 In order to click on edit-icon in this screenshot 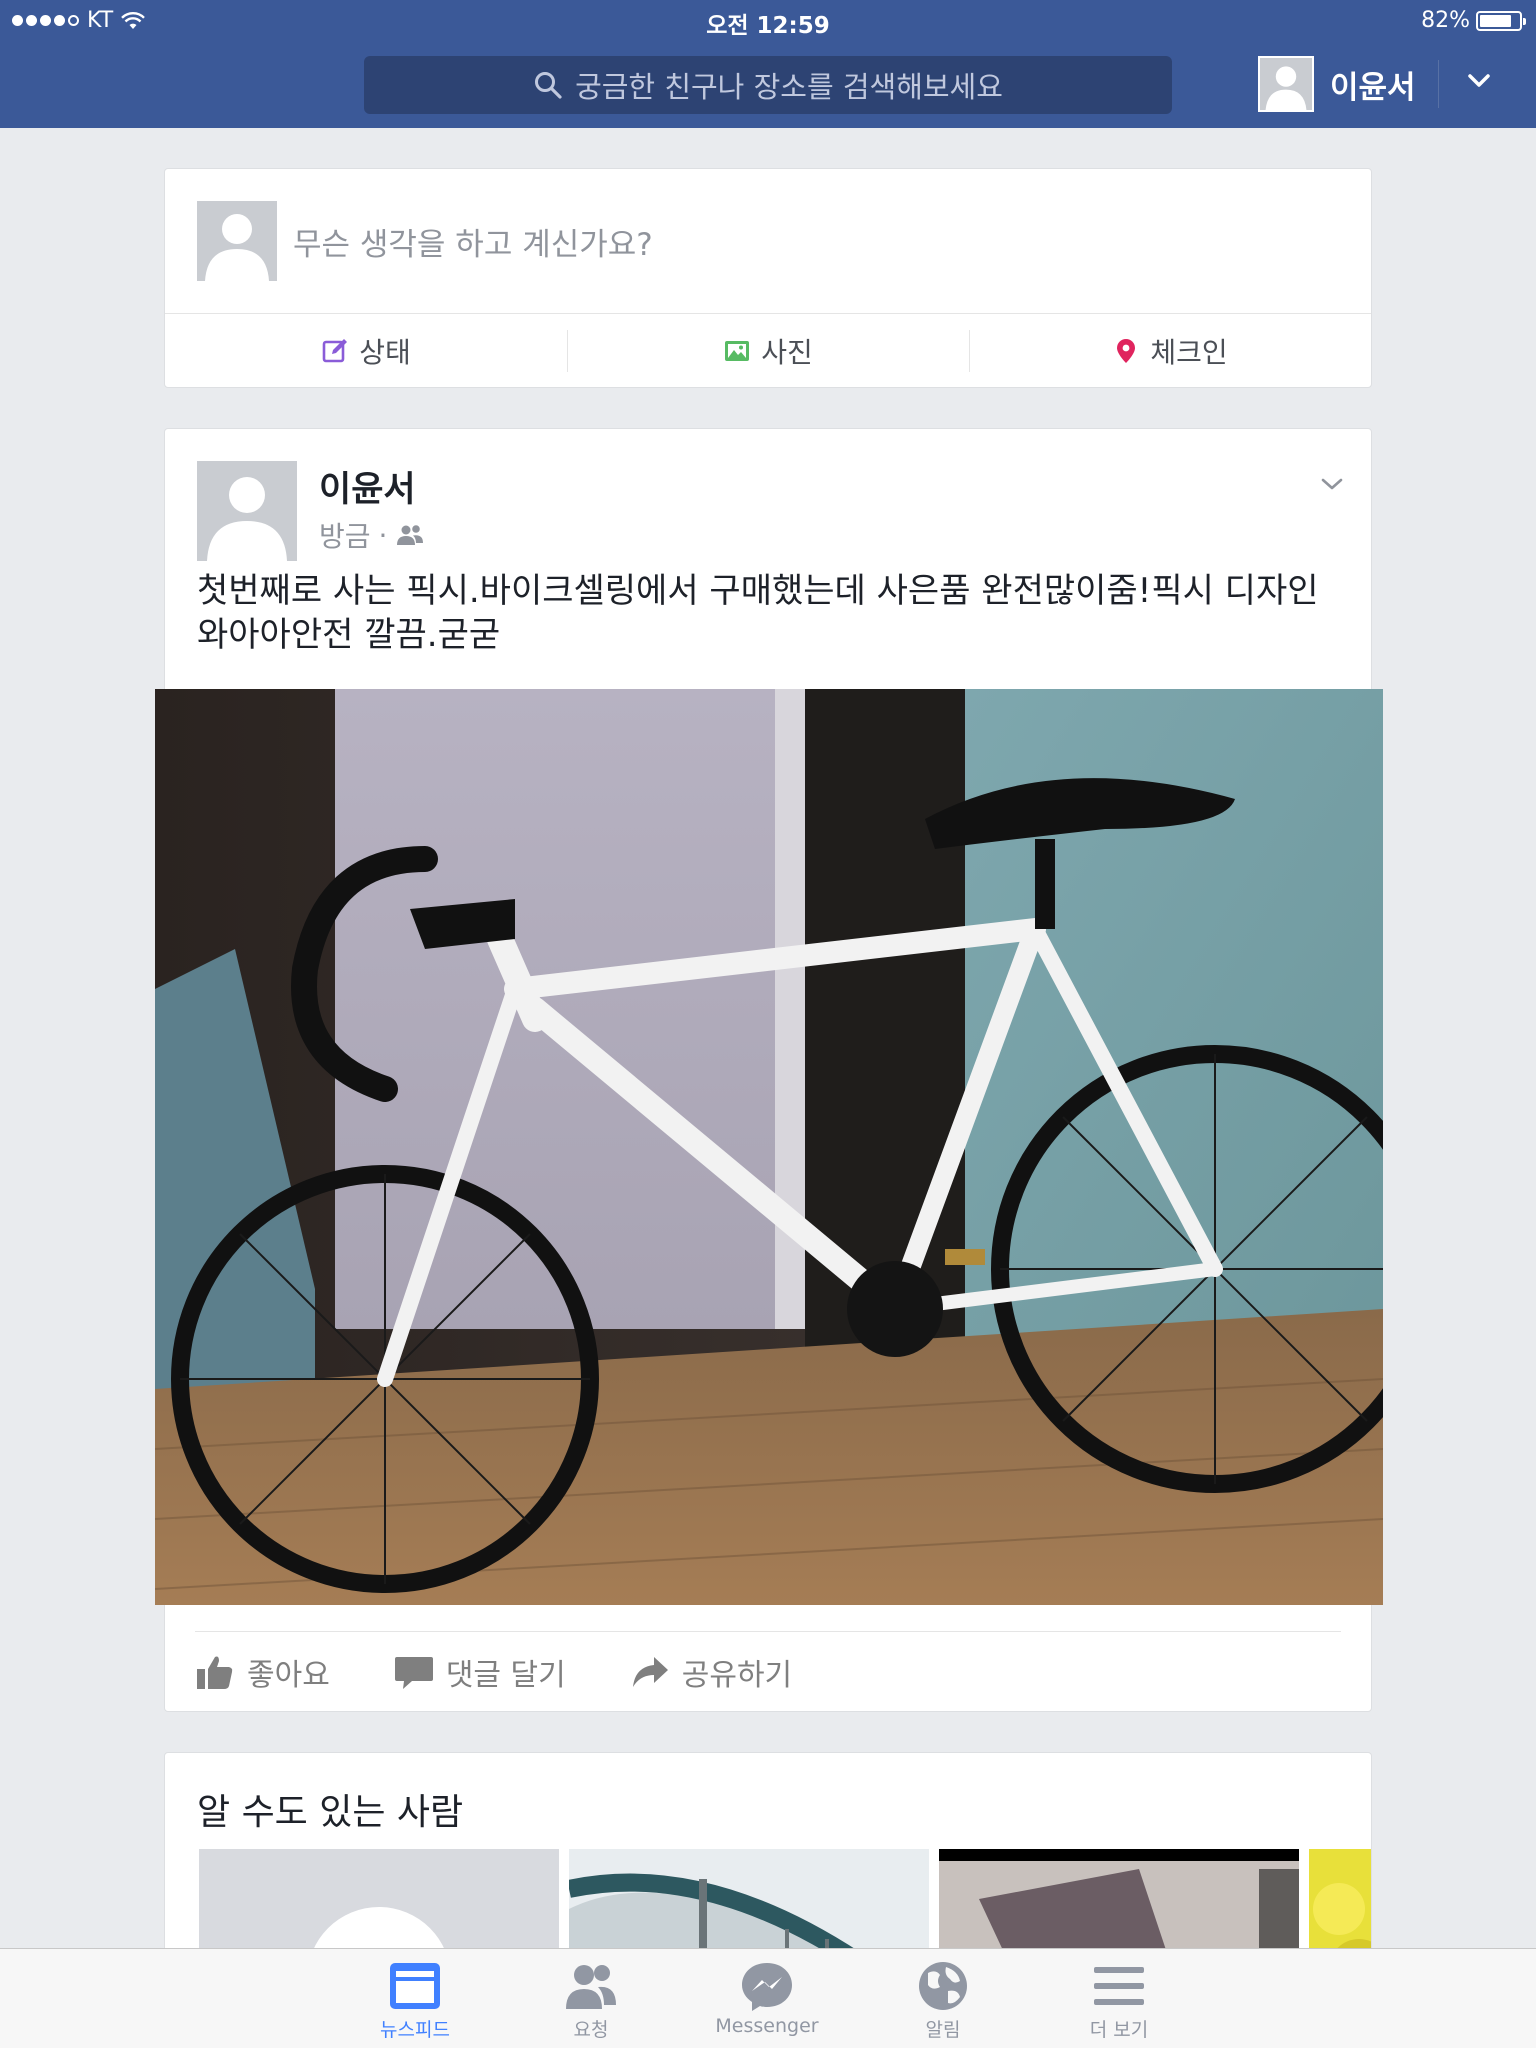, I will do `click(335, 351)`.